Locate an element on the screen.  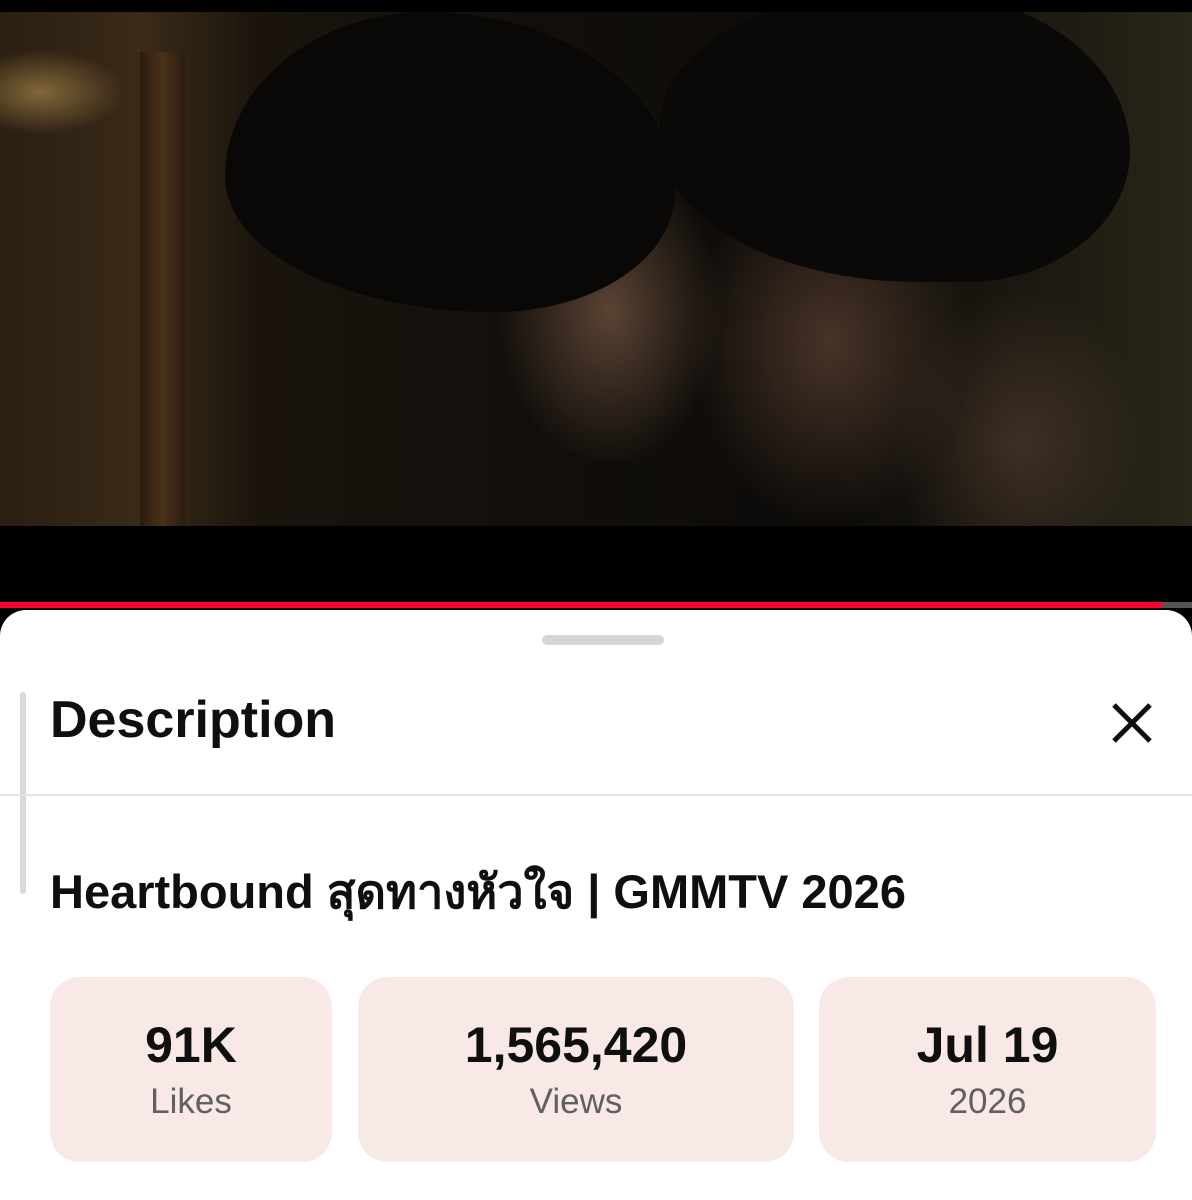
progress-bar is located at coordinates (596, 605).